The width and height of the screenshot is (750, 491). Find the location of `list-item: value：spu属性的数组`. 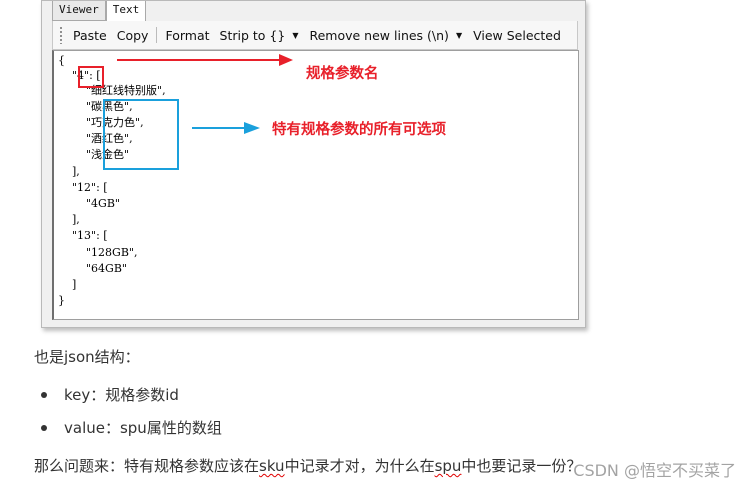

list-item: value：spu属性的数组 is located at coordinates (143, 428).